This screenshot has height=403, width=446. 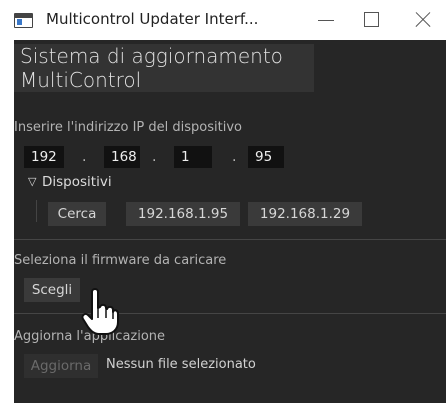 I want to click on devices-tree-toggle: Dispositivi, so click(x=77, y=182).